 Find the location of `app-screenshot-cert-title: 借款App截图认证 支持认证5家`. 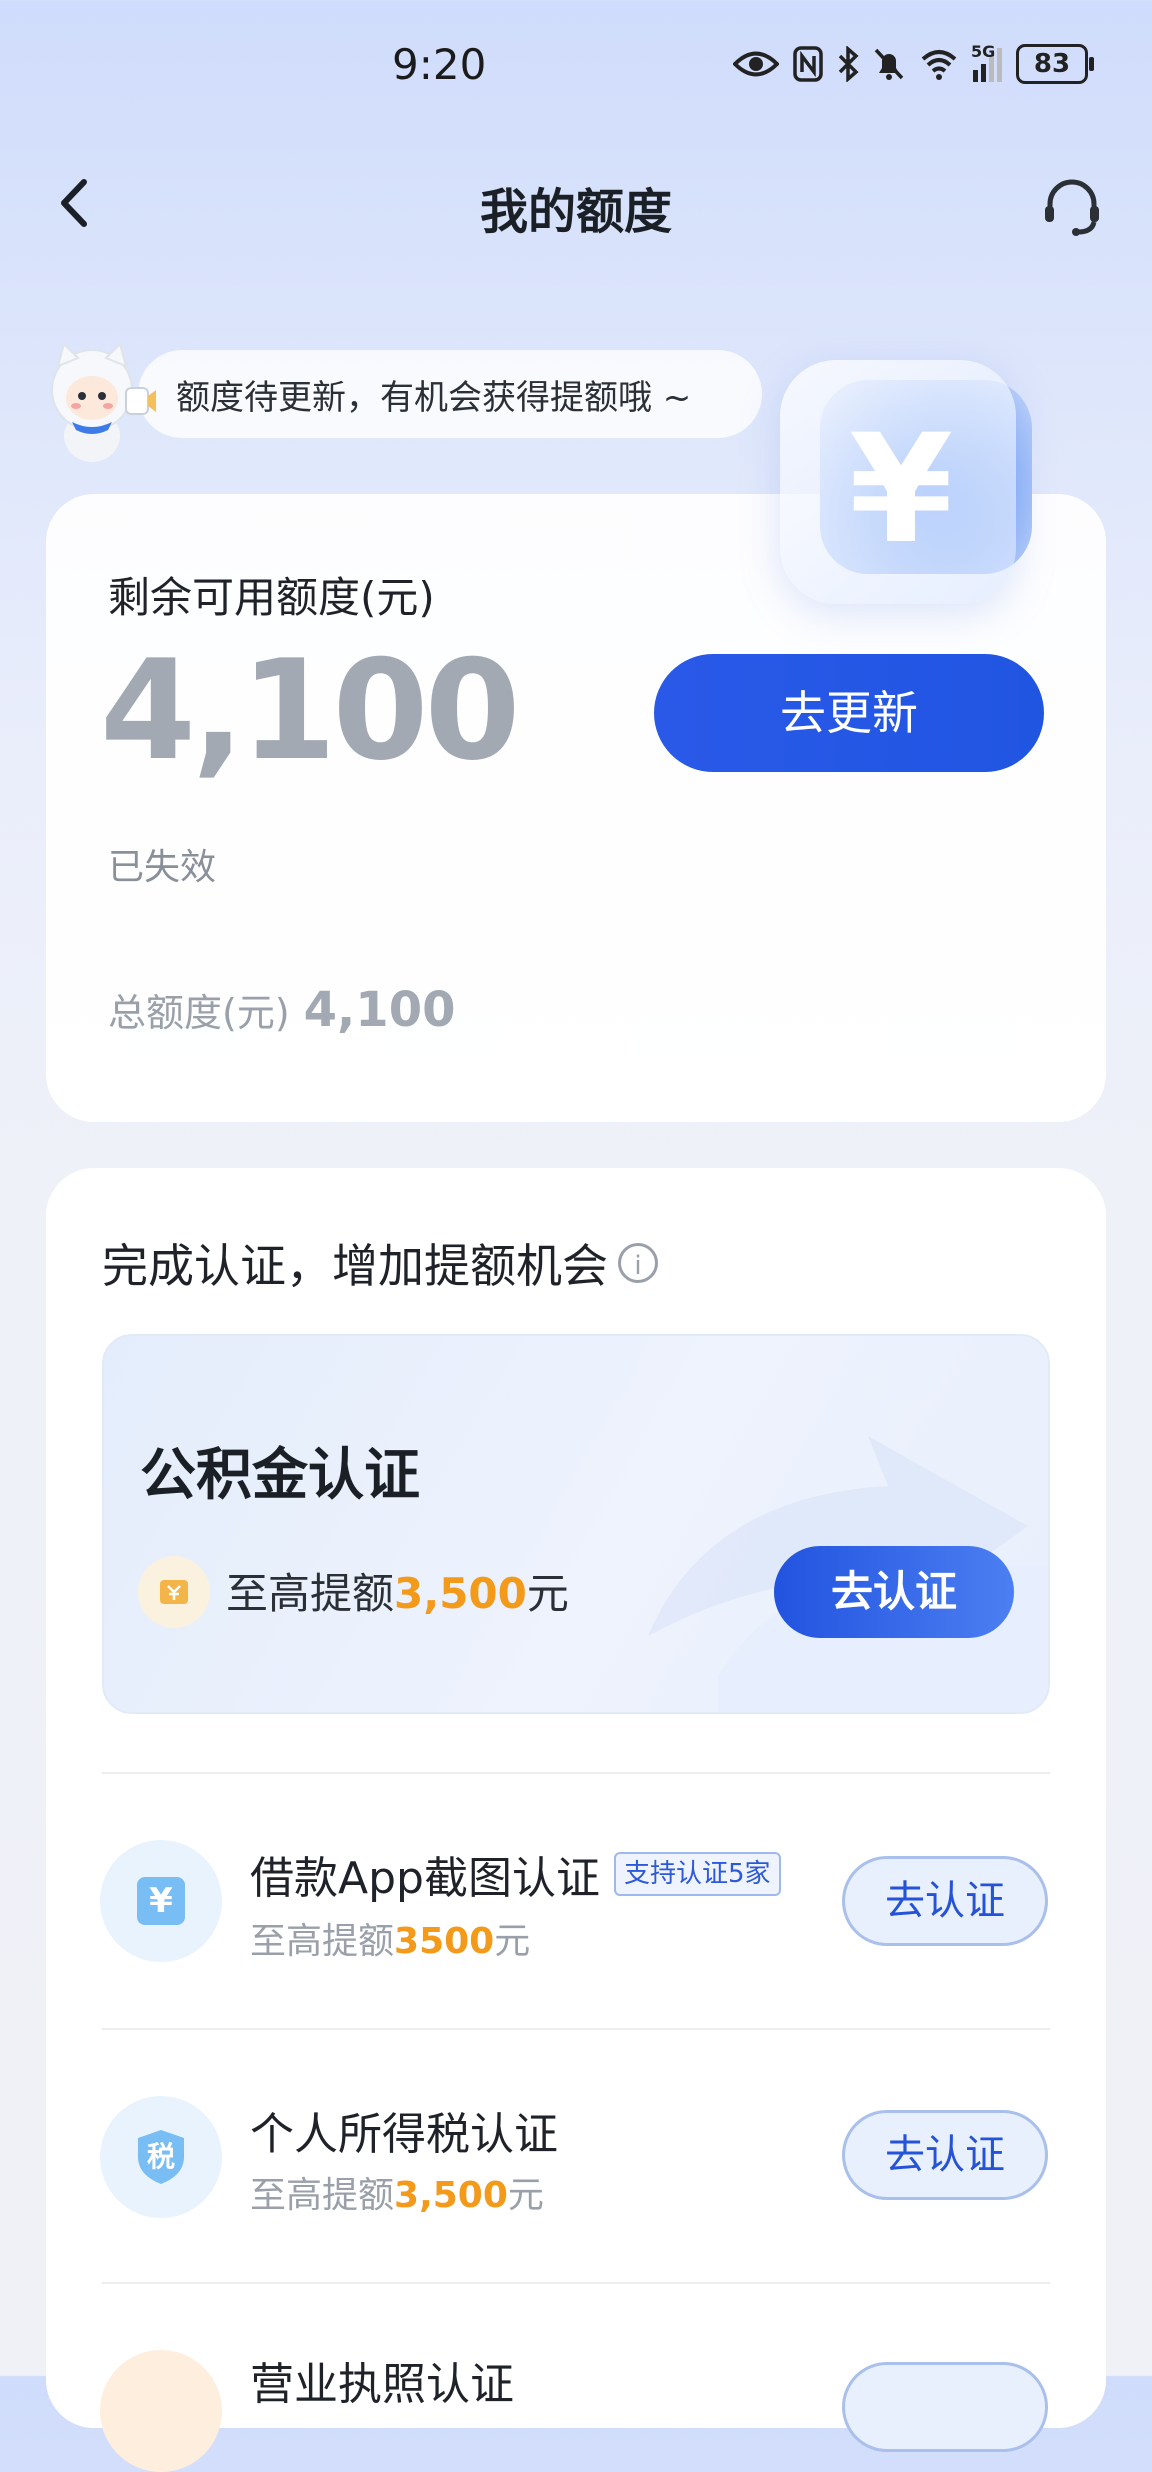

app-screenshot-cert-title: 借款App截图认证 支持认证5家 is located at coordinates (515, 1874).